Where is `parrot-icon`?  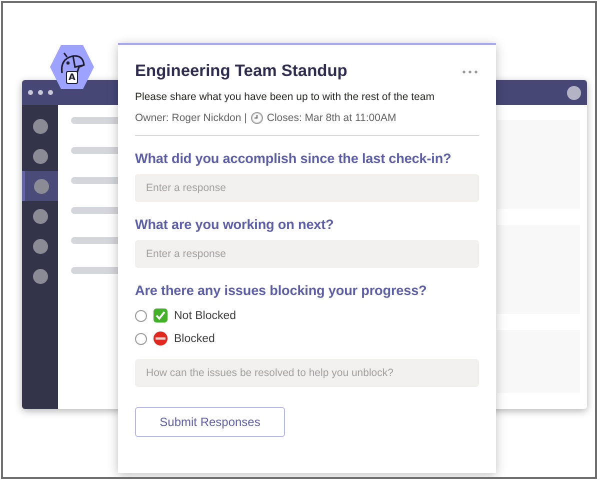
parrot-icon is located at coordinates (72, 67).